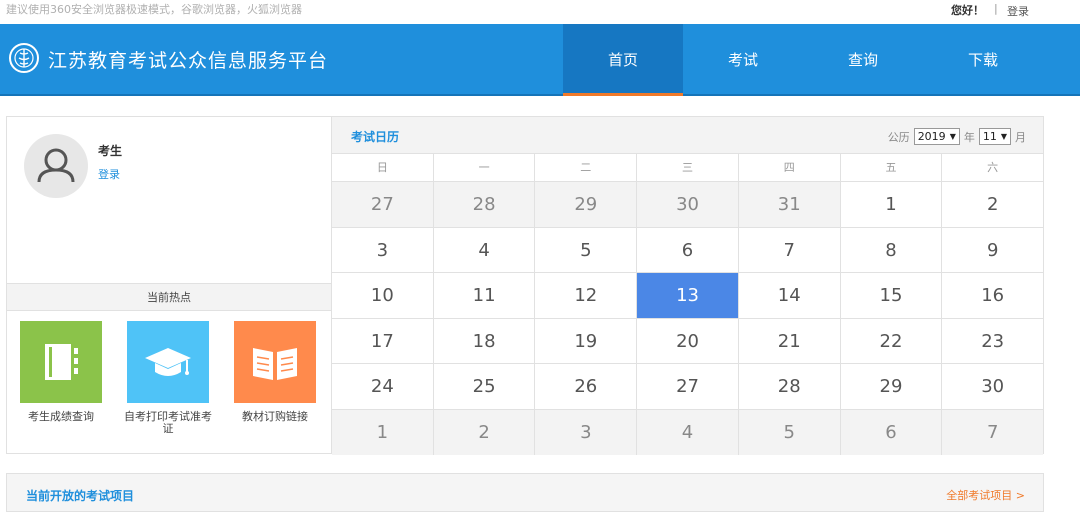 The height and width of the screenshot is (512, 1080). I want to click on hot-item-label: 教材订购链接, so click(275, 416).